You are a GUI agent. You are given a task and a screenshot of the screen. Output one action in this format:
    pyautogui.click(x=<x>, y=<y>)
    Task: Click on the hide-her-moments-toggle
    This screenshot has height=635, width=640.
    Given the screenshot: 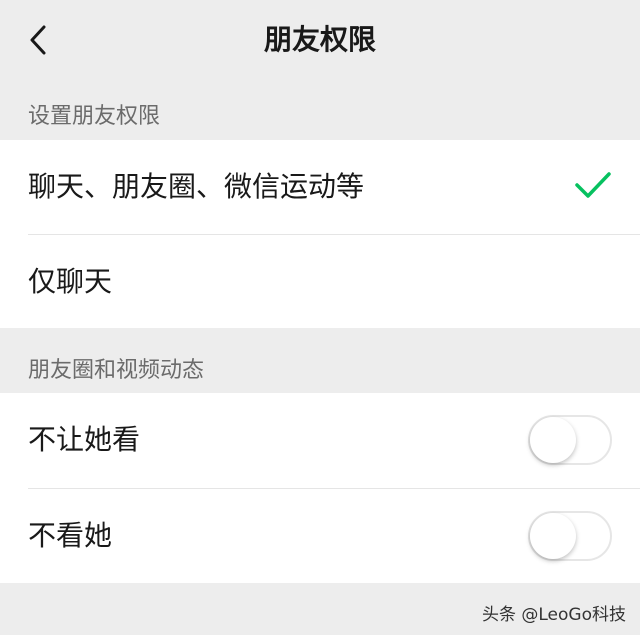 What is the action you would take?
    pyautogui.click(x=570, y=536)
    